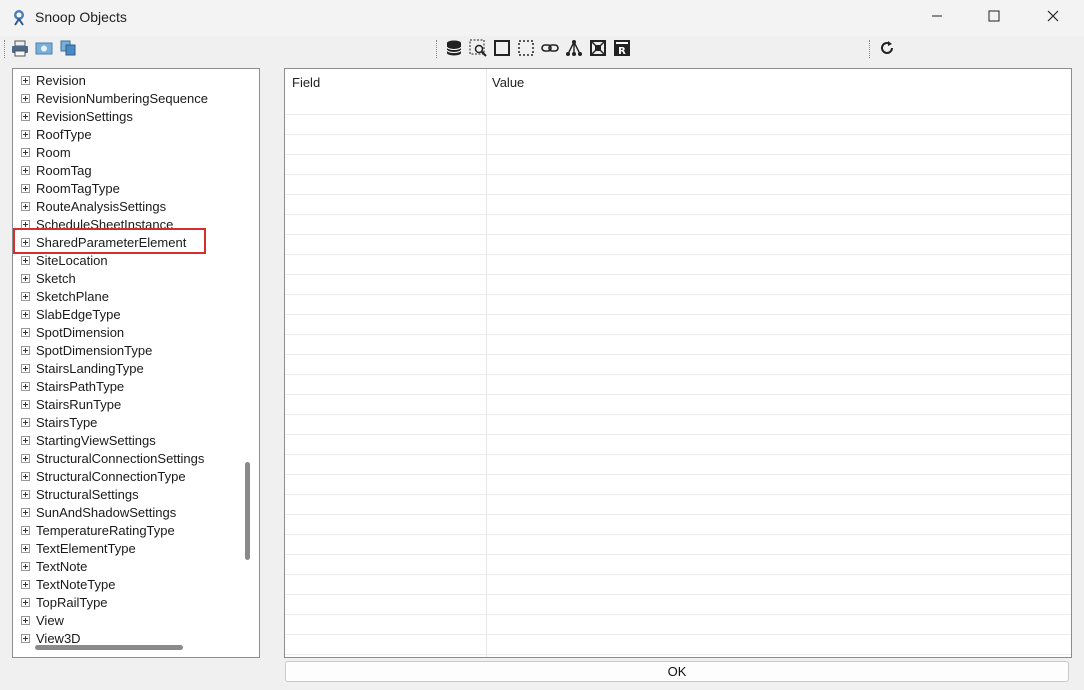 The height and width of the screenshot is (690, 1084). Describe the element at coordinates (80, 386) in the screenshot. I see `tree-item-label: StairsPathType` at that location.